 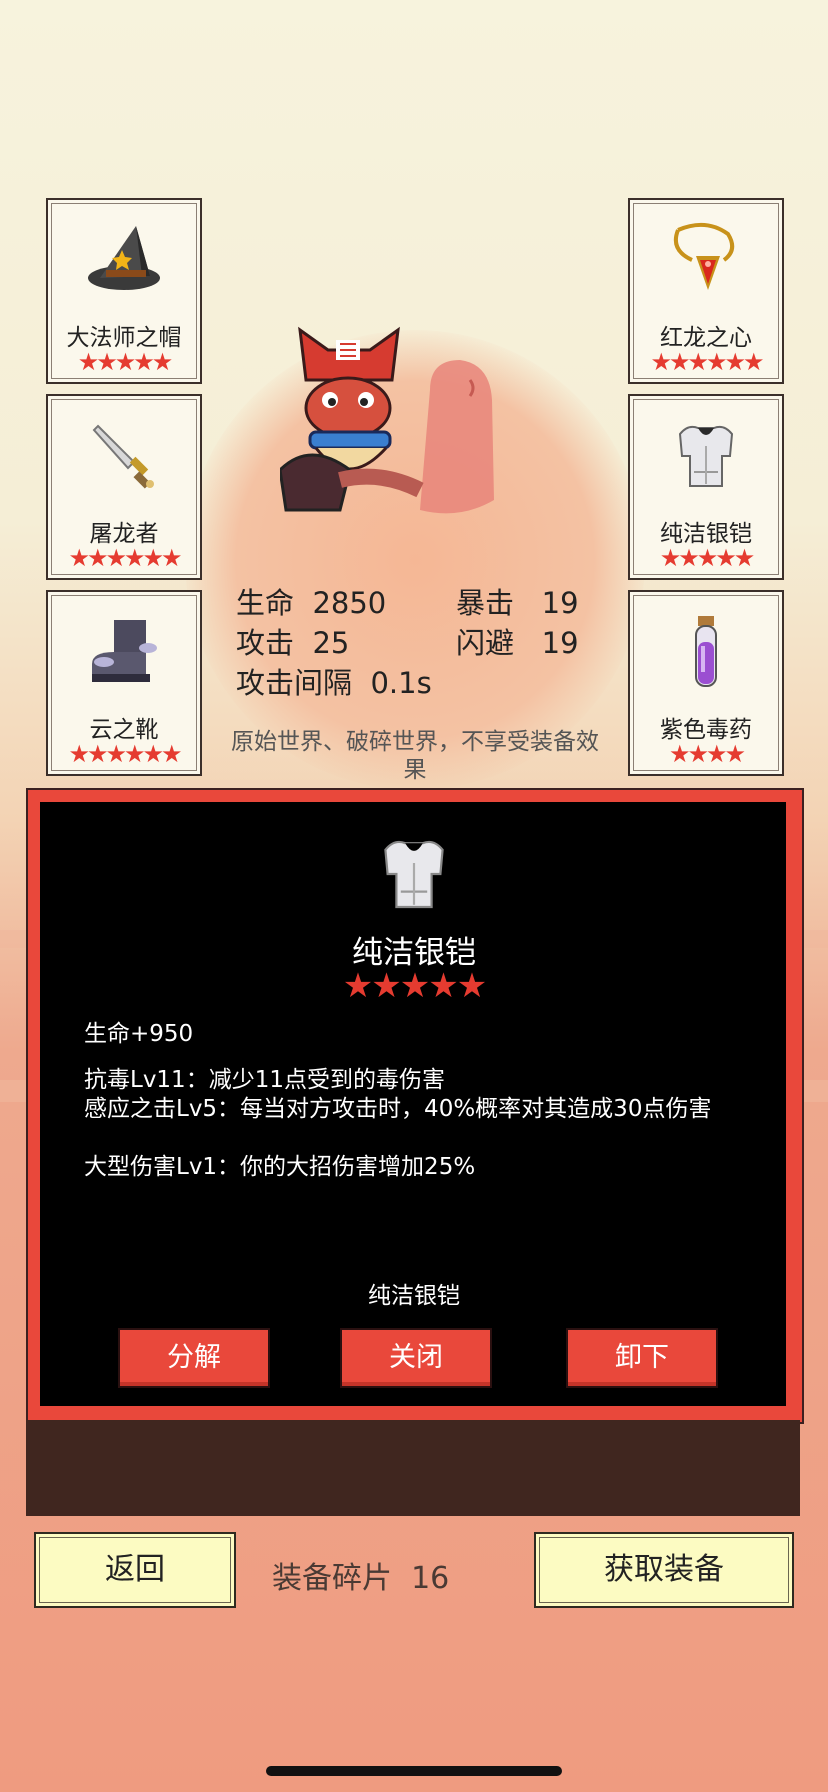 I want to click on equip-slot-armor: 纯洁银铠 ★★★★★, so click(x=706, y=487).